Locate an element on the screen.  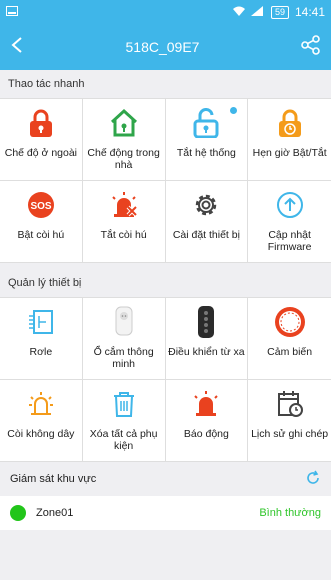
disarm-button: Tắt hệ thống is located at coordinates (207, 140).